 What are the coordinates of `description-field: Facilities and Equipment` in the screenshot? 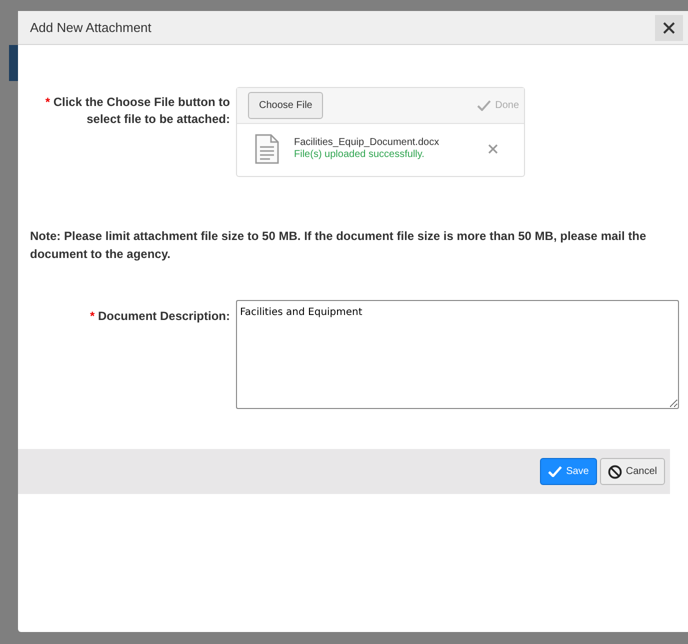 It's located at (457, 354).